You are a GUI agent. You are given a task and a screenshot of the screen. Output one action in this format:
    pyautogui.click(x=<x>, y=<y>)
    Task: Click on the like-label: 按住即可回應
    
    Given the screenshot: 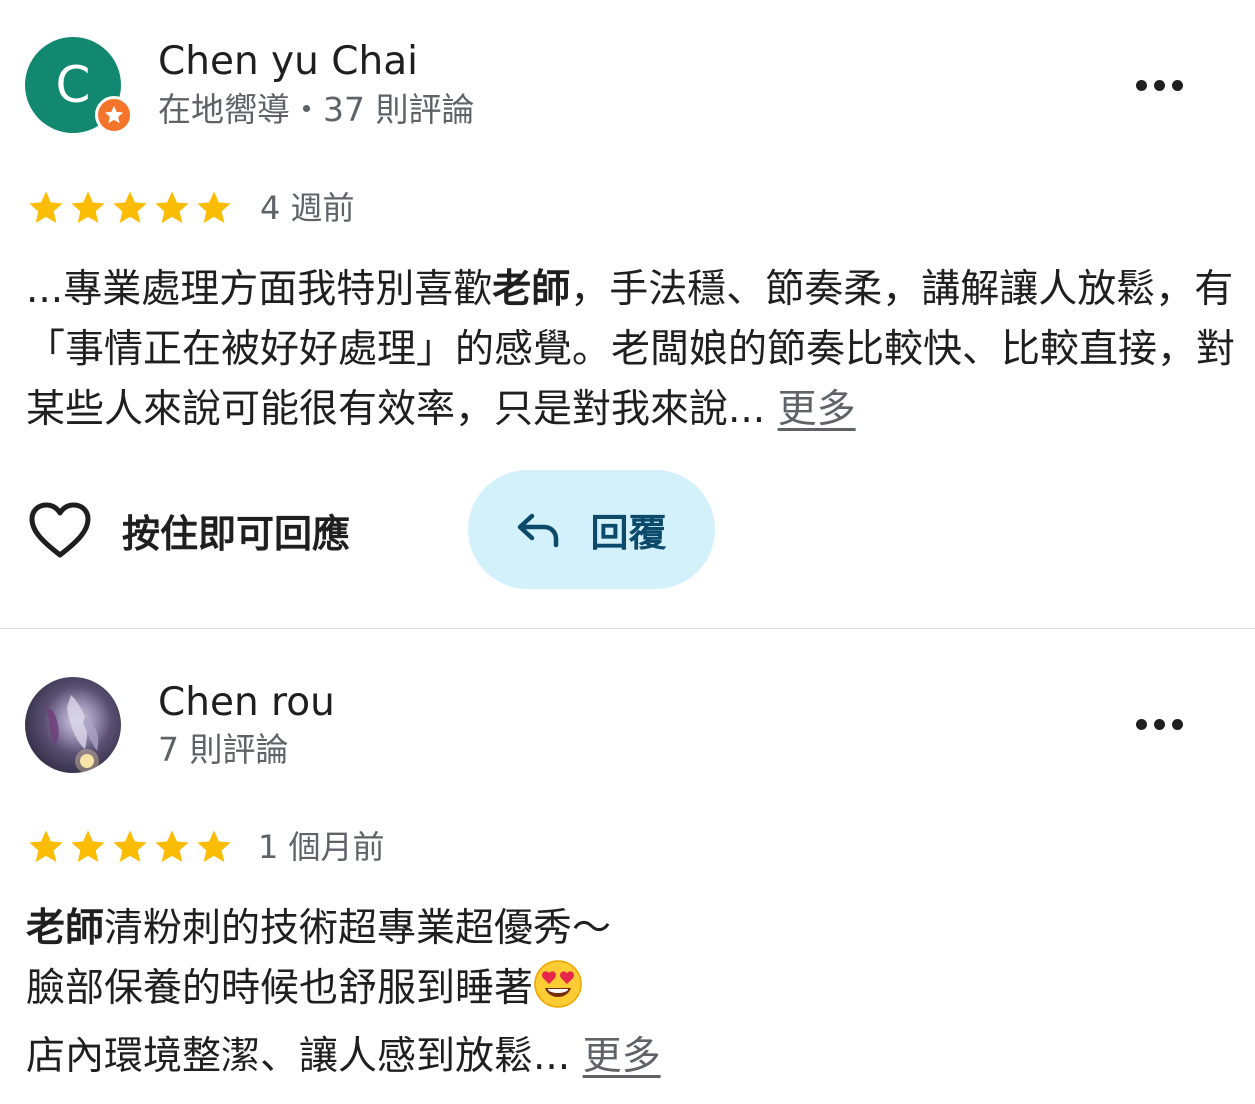 What is the action you would take?
    pyautogui.click(x=236, y=533)
    